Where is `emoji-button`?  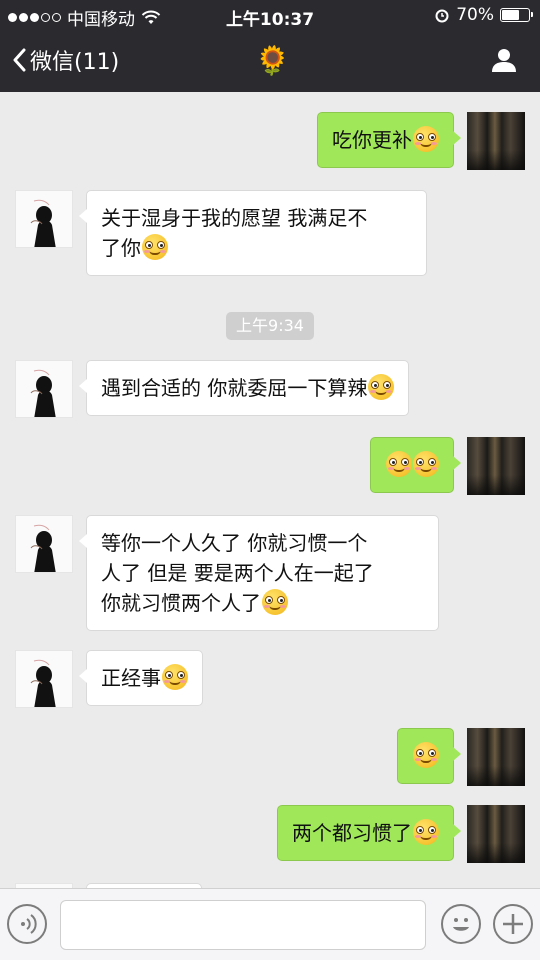 emoji-button is located at coordinates (461, 924).